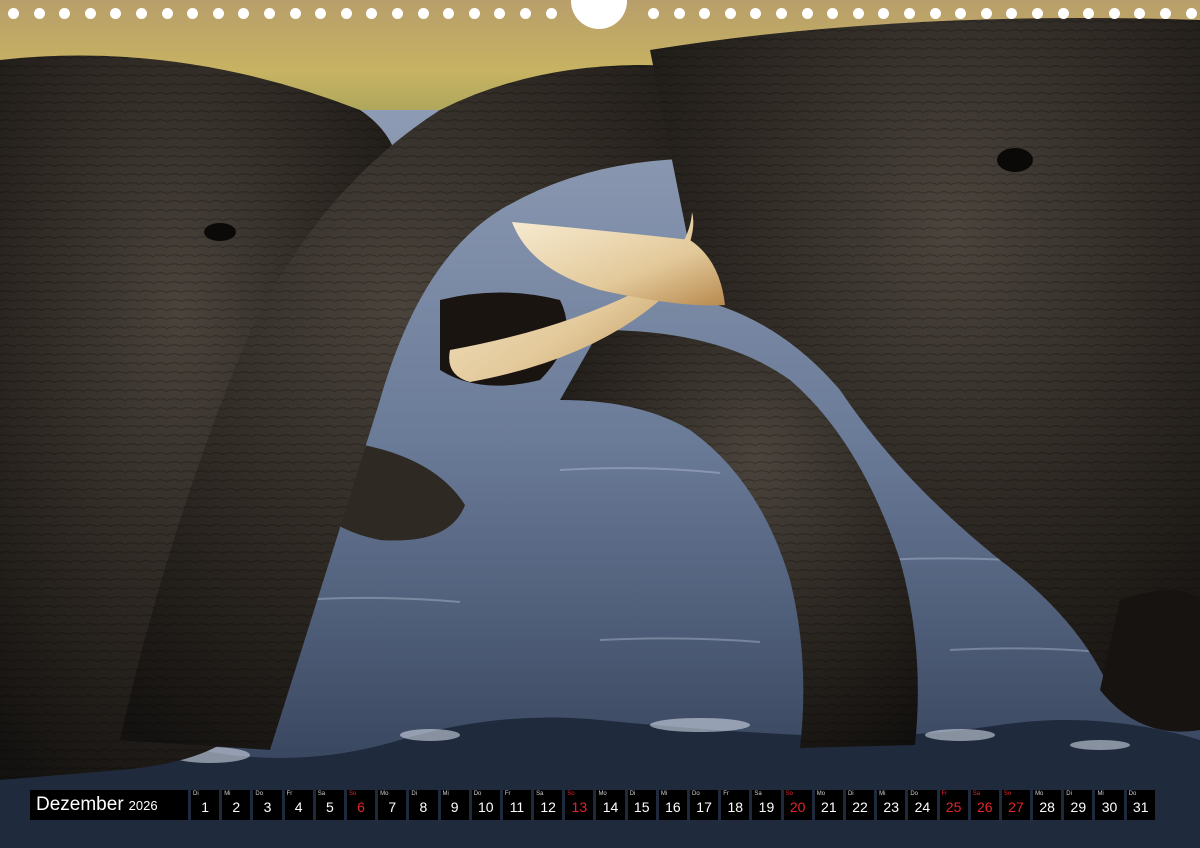  I want to click on day-number: 11, so click(517, 807).